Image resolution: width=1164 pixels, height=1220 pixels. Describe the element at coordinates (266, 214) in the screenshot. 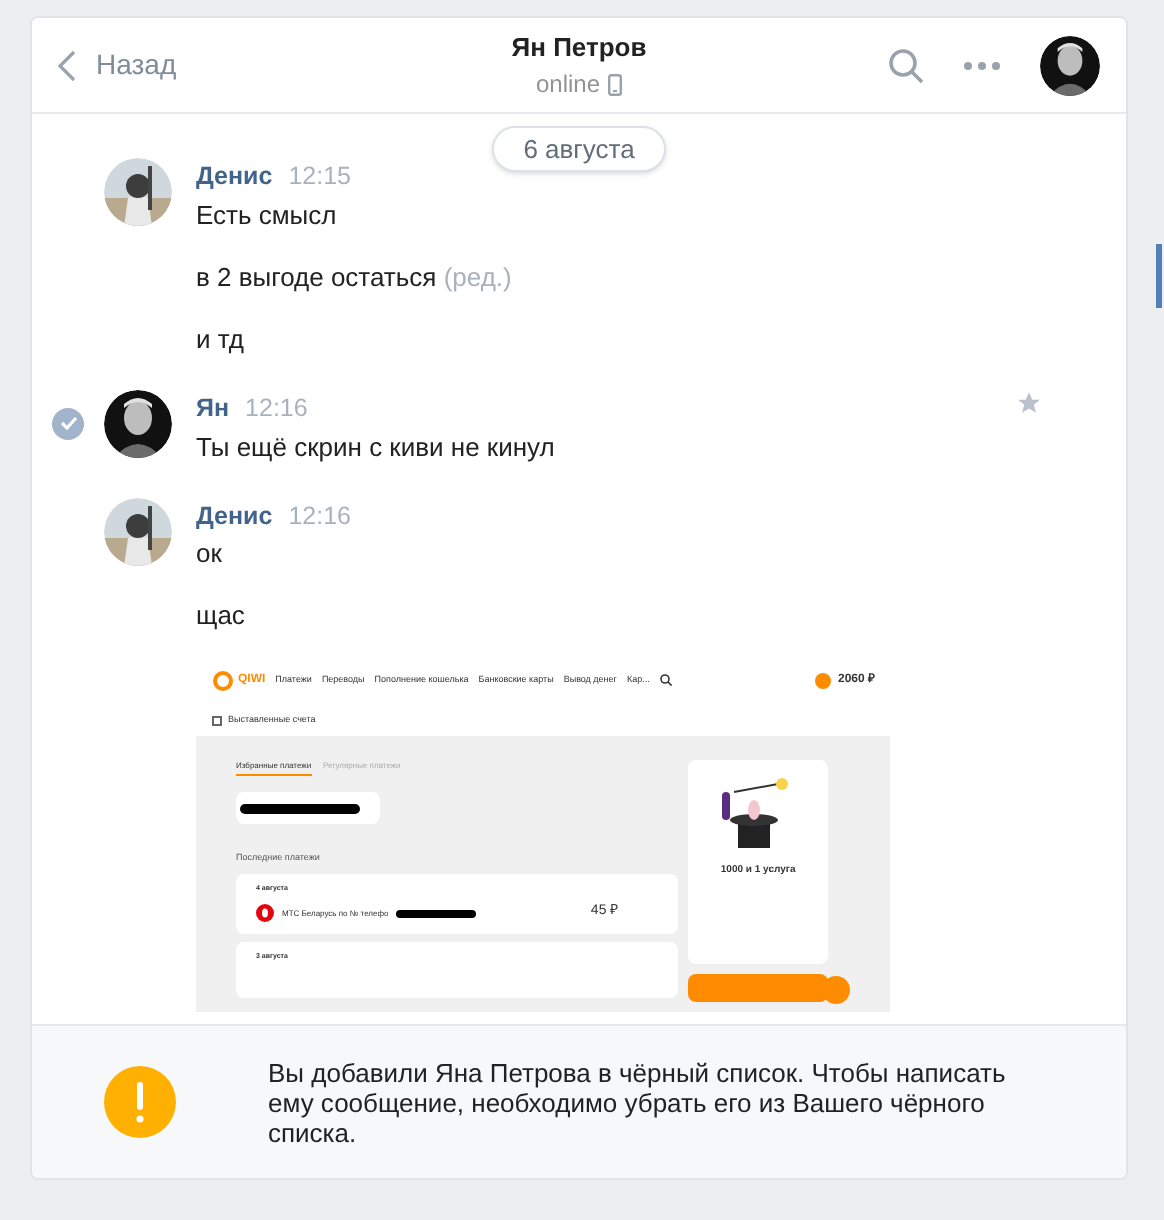

I see `message-text: Есть смысл` at that location.